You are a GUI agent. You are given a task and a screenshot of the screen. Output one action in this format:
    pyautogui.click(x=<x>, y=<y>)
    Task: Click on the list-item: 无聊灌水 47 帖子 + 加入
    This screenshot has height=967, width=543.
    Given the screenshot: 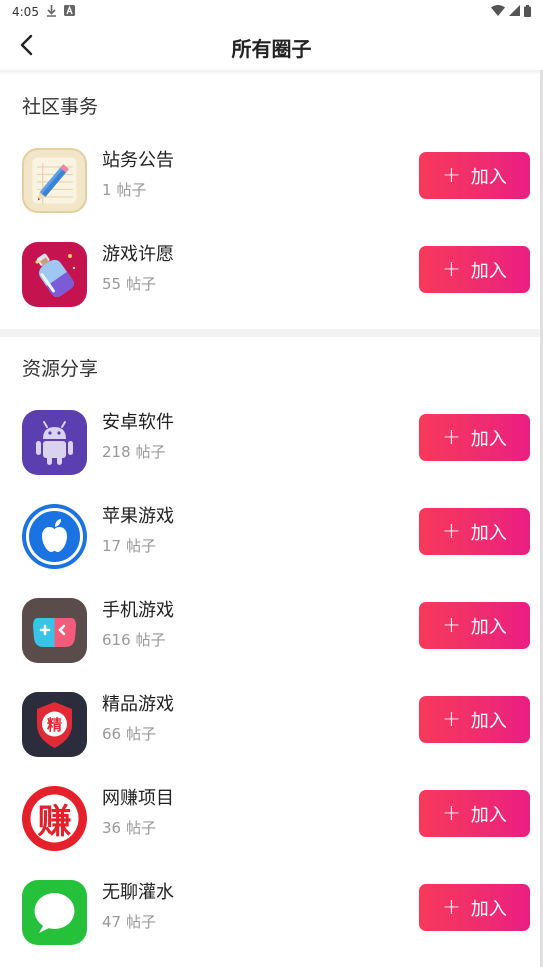 What is the action you would take?
    pyautogui.click(x=271, y=912)
    